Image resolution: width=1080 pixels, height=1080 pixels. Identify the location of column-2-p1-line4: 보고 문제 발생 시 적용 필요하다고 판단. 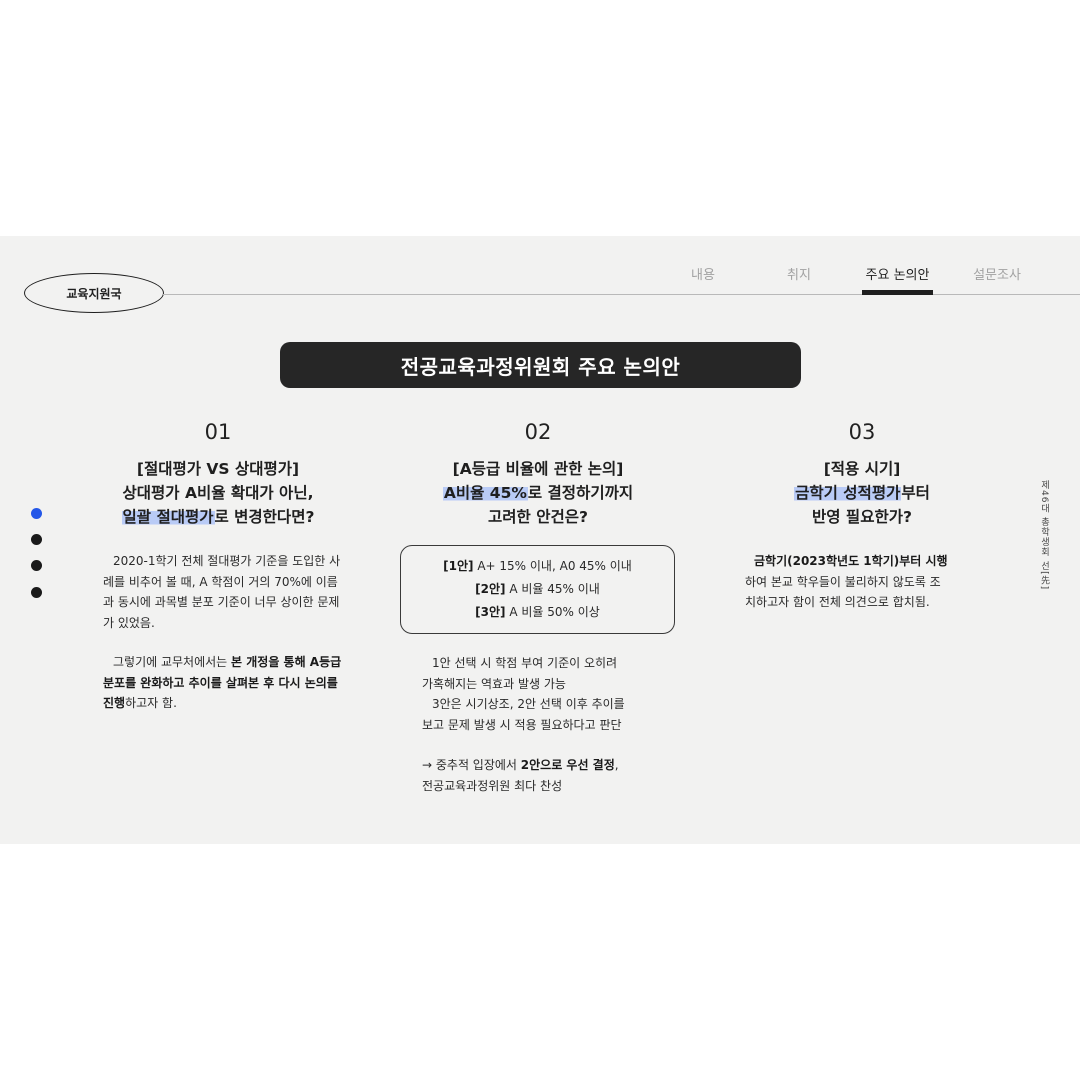
(522, 724).